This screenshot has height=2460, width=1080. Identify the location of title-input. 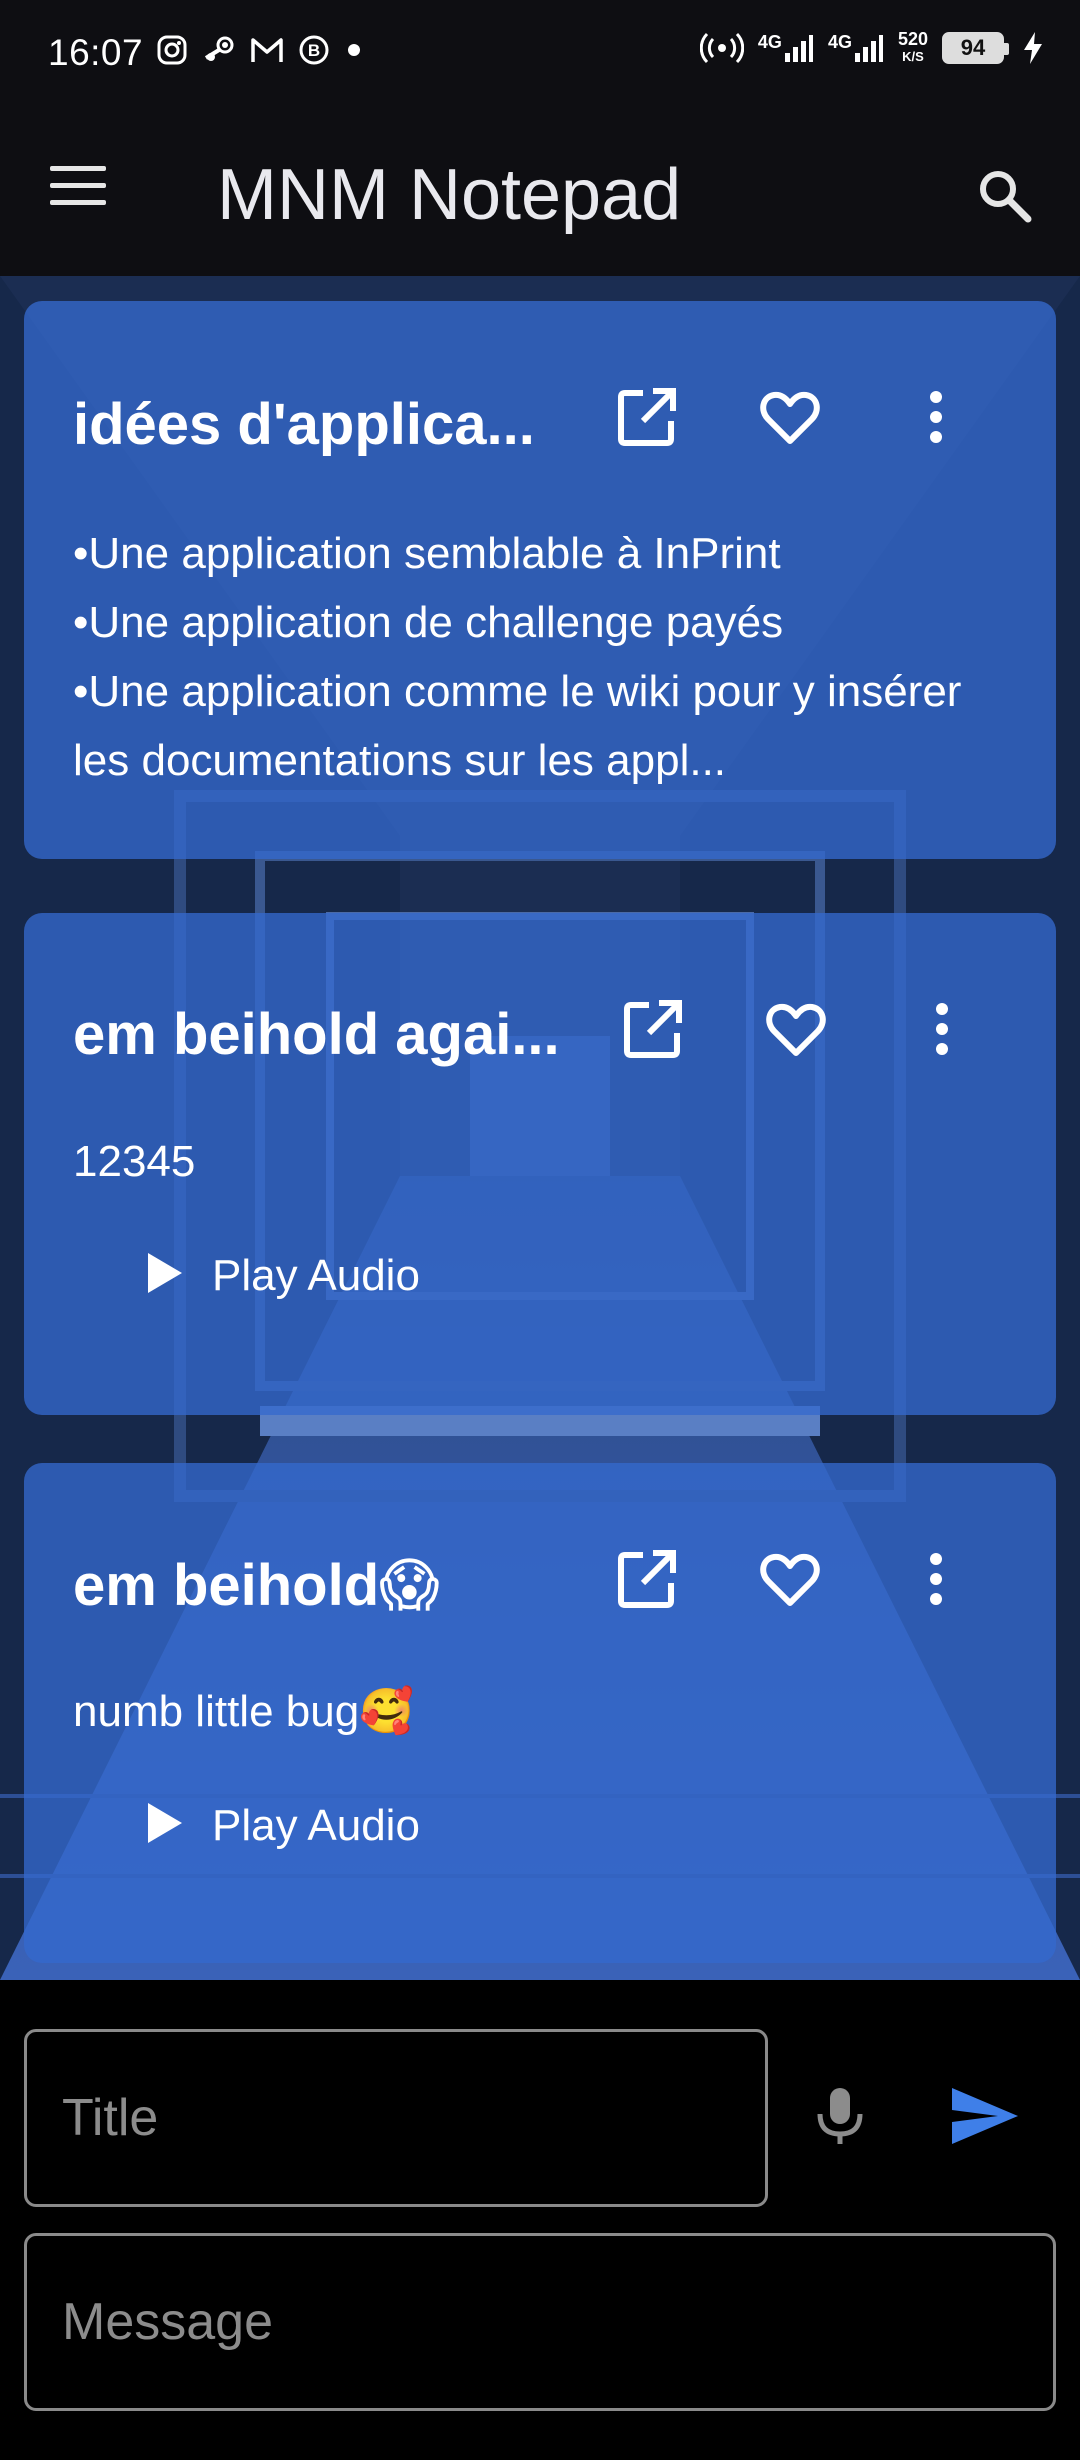
(396, 2118).